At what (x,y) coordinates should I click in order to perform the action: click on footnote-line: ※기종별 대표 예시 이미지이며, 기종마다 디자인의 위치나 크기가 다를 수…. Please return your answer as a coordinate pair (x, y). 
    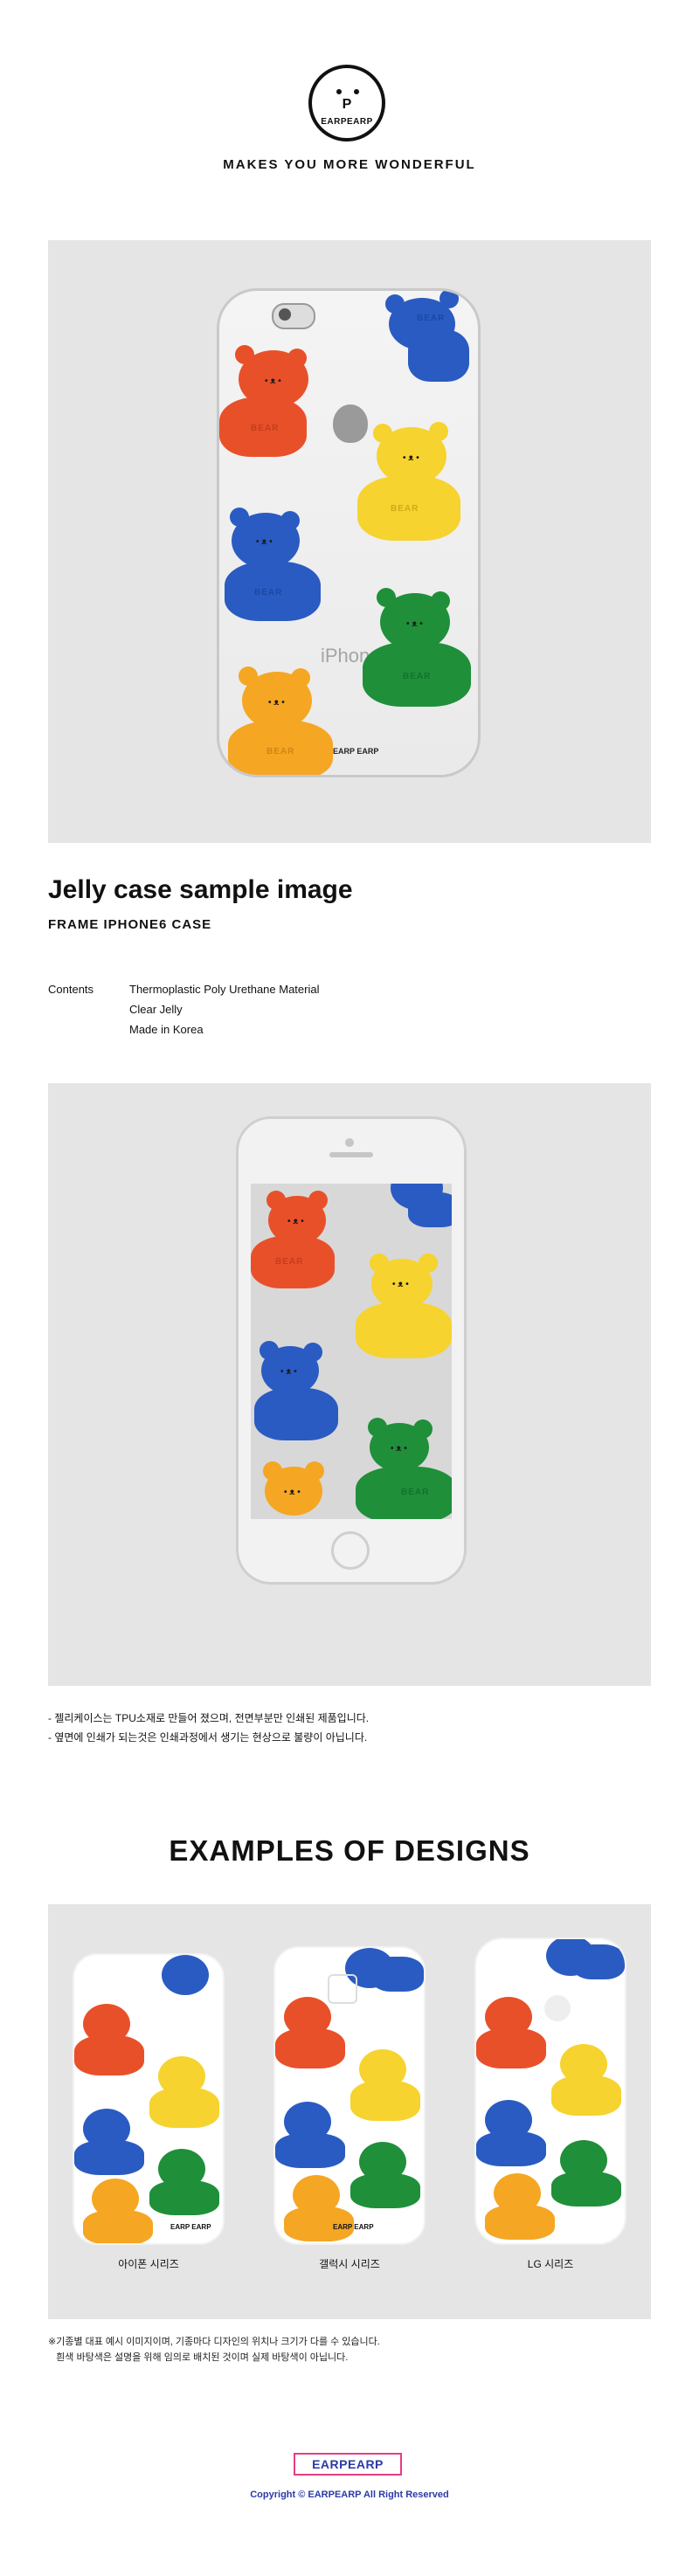
    Looking at the image, I should click on (214, 2342).